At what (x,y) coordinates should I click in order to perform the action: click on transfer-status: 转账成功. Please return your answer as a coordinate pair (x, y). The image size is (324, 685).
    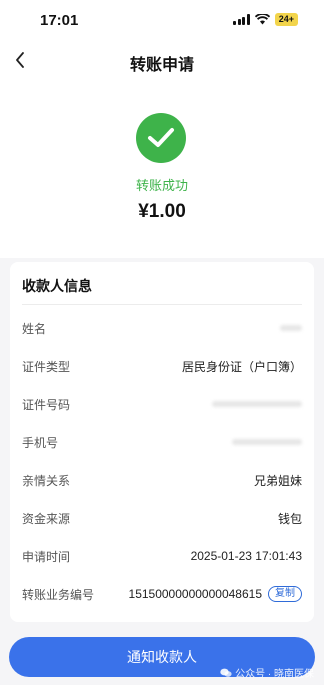
    Looking at the image, I should click on (161, 185).